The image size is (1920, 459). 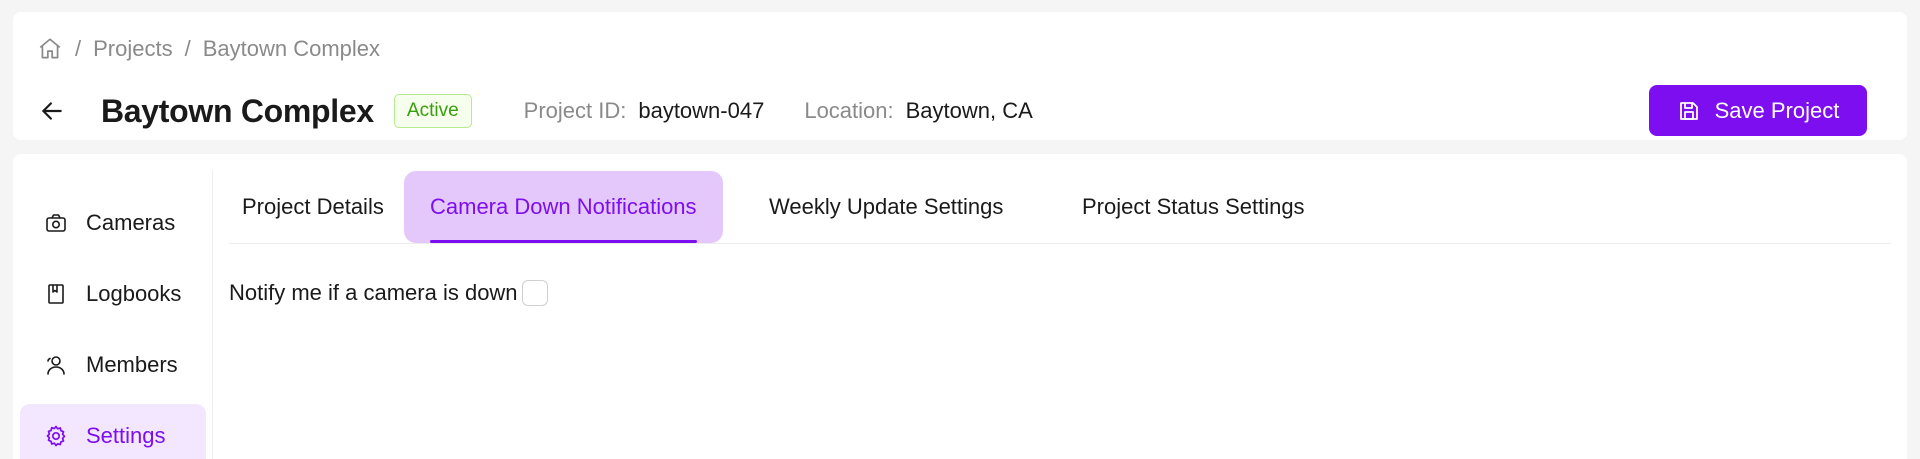 I want to click on location-label: Location:, so click(x=849, y=110).